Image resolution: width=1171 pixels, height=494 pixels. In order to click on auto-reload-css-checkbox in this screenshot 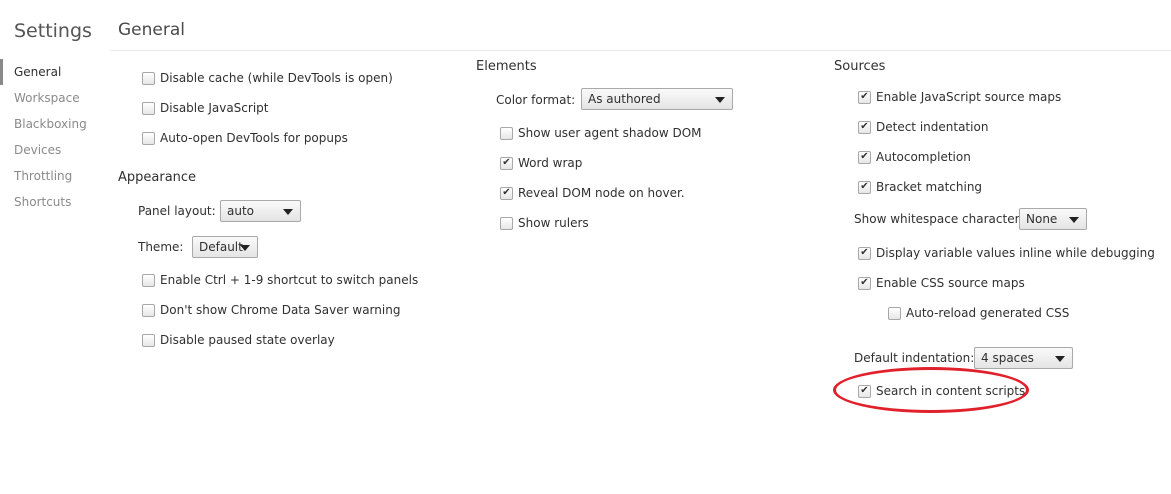, I will do `click(894, 313)`.